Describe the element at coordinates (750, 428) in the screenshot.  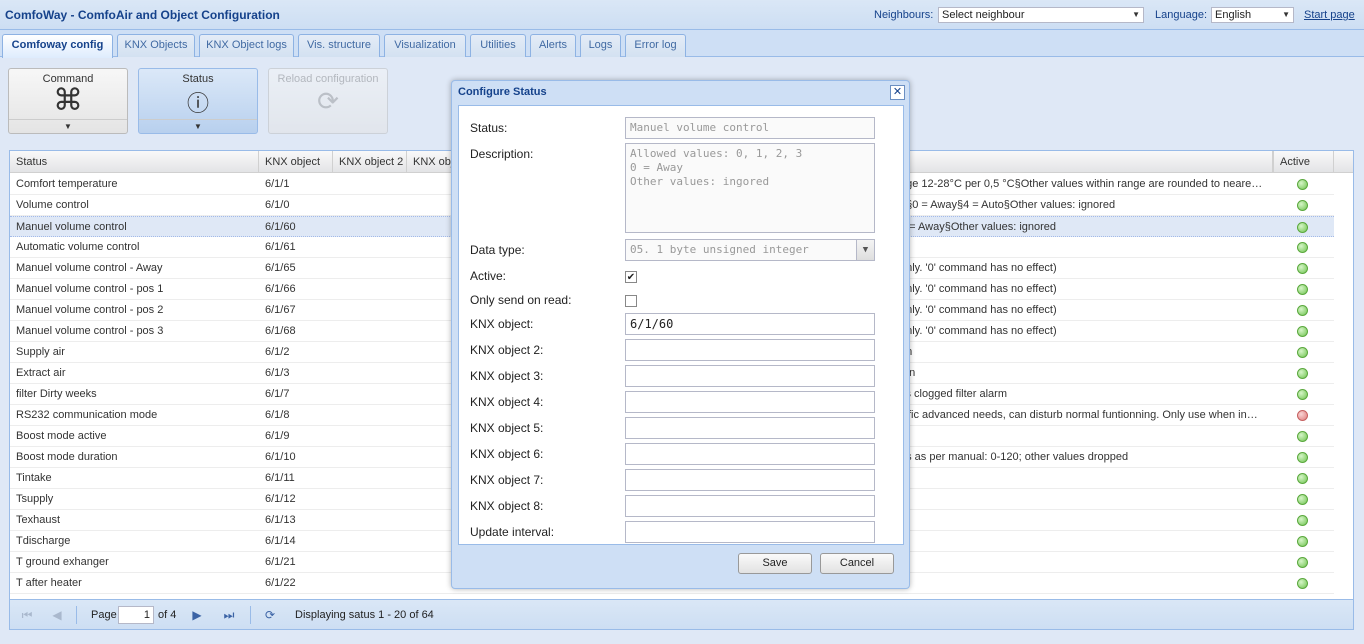
I see `knx-object-5-field` at that location.